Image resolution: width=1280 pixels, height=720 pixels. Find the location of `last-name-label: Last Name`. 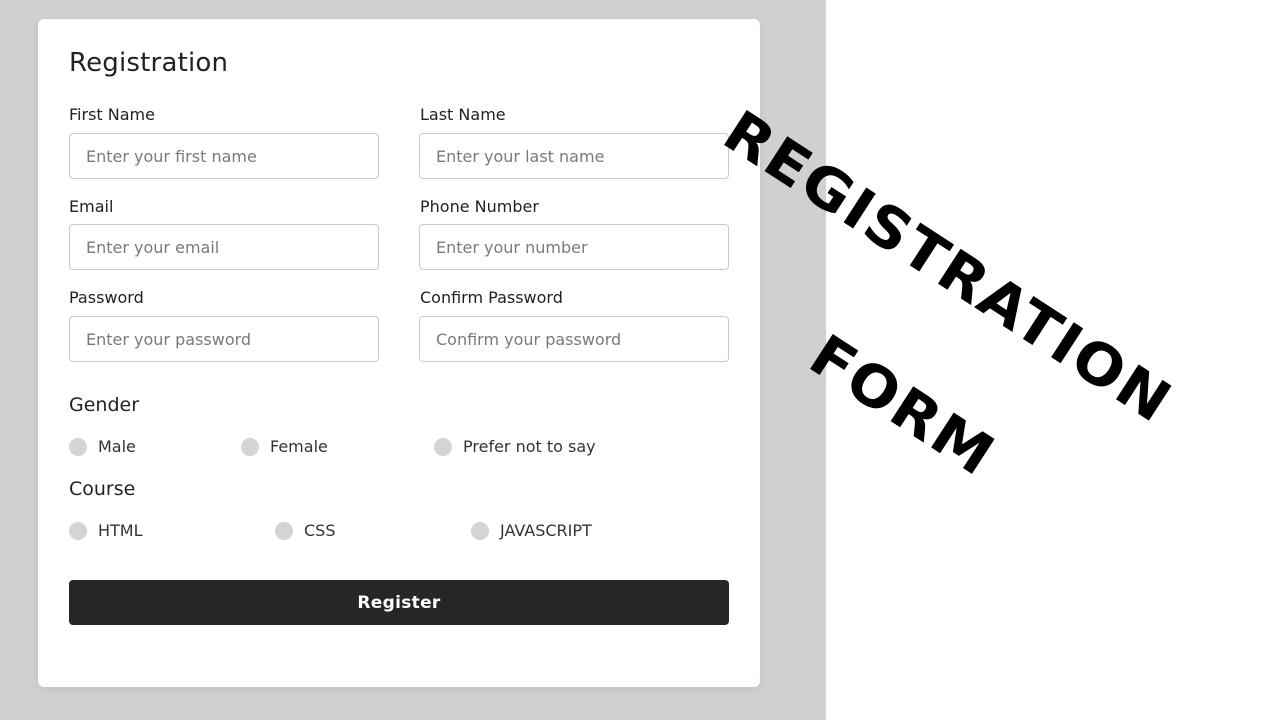

last-name-label: Last Name is located at coordinates (463, 114).